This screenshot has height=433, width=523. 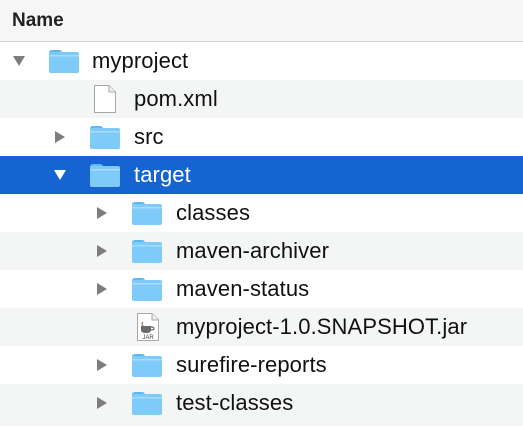 I want to click on column-header-name: Name, so click(x=261, y=21).